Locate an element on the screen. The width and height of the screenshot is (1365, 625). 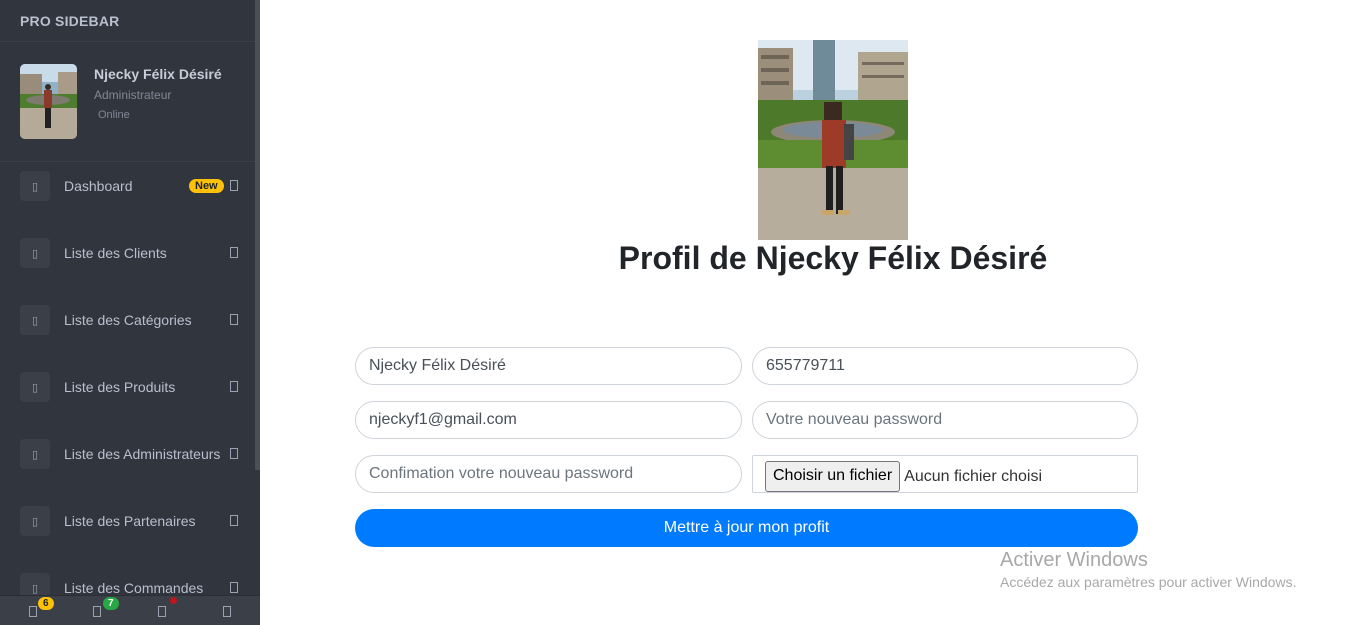
windows-activation-title: Activer Windows is located at coordinates (1074, 560).